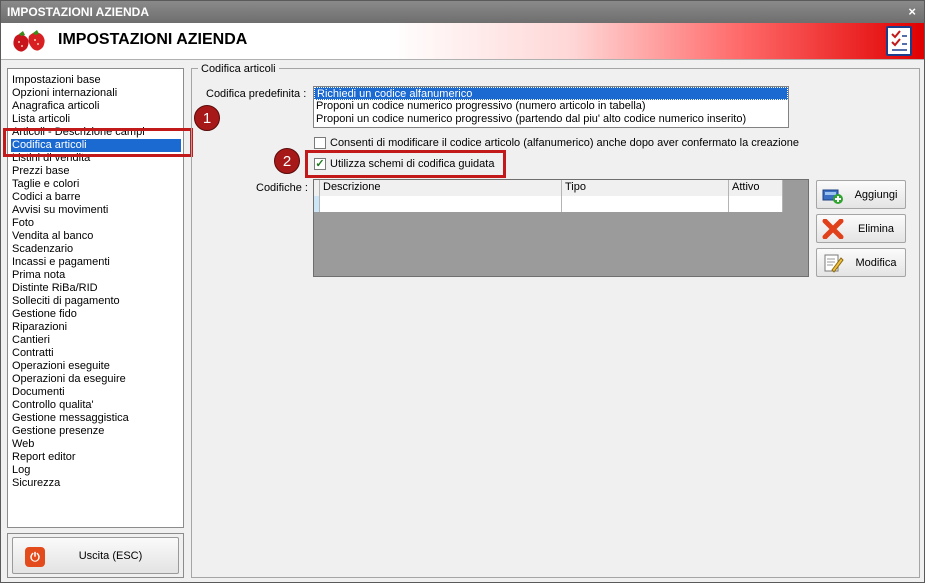  Describe the element at coordinates (58, 431) in the screenshot. I see `sidebar-item: Gestione presenze` at that location.